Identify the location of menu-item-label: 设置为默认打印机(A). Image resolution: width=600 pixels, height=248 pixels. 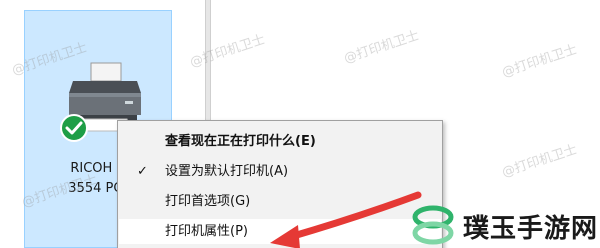
(227, 171).